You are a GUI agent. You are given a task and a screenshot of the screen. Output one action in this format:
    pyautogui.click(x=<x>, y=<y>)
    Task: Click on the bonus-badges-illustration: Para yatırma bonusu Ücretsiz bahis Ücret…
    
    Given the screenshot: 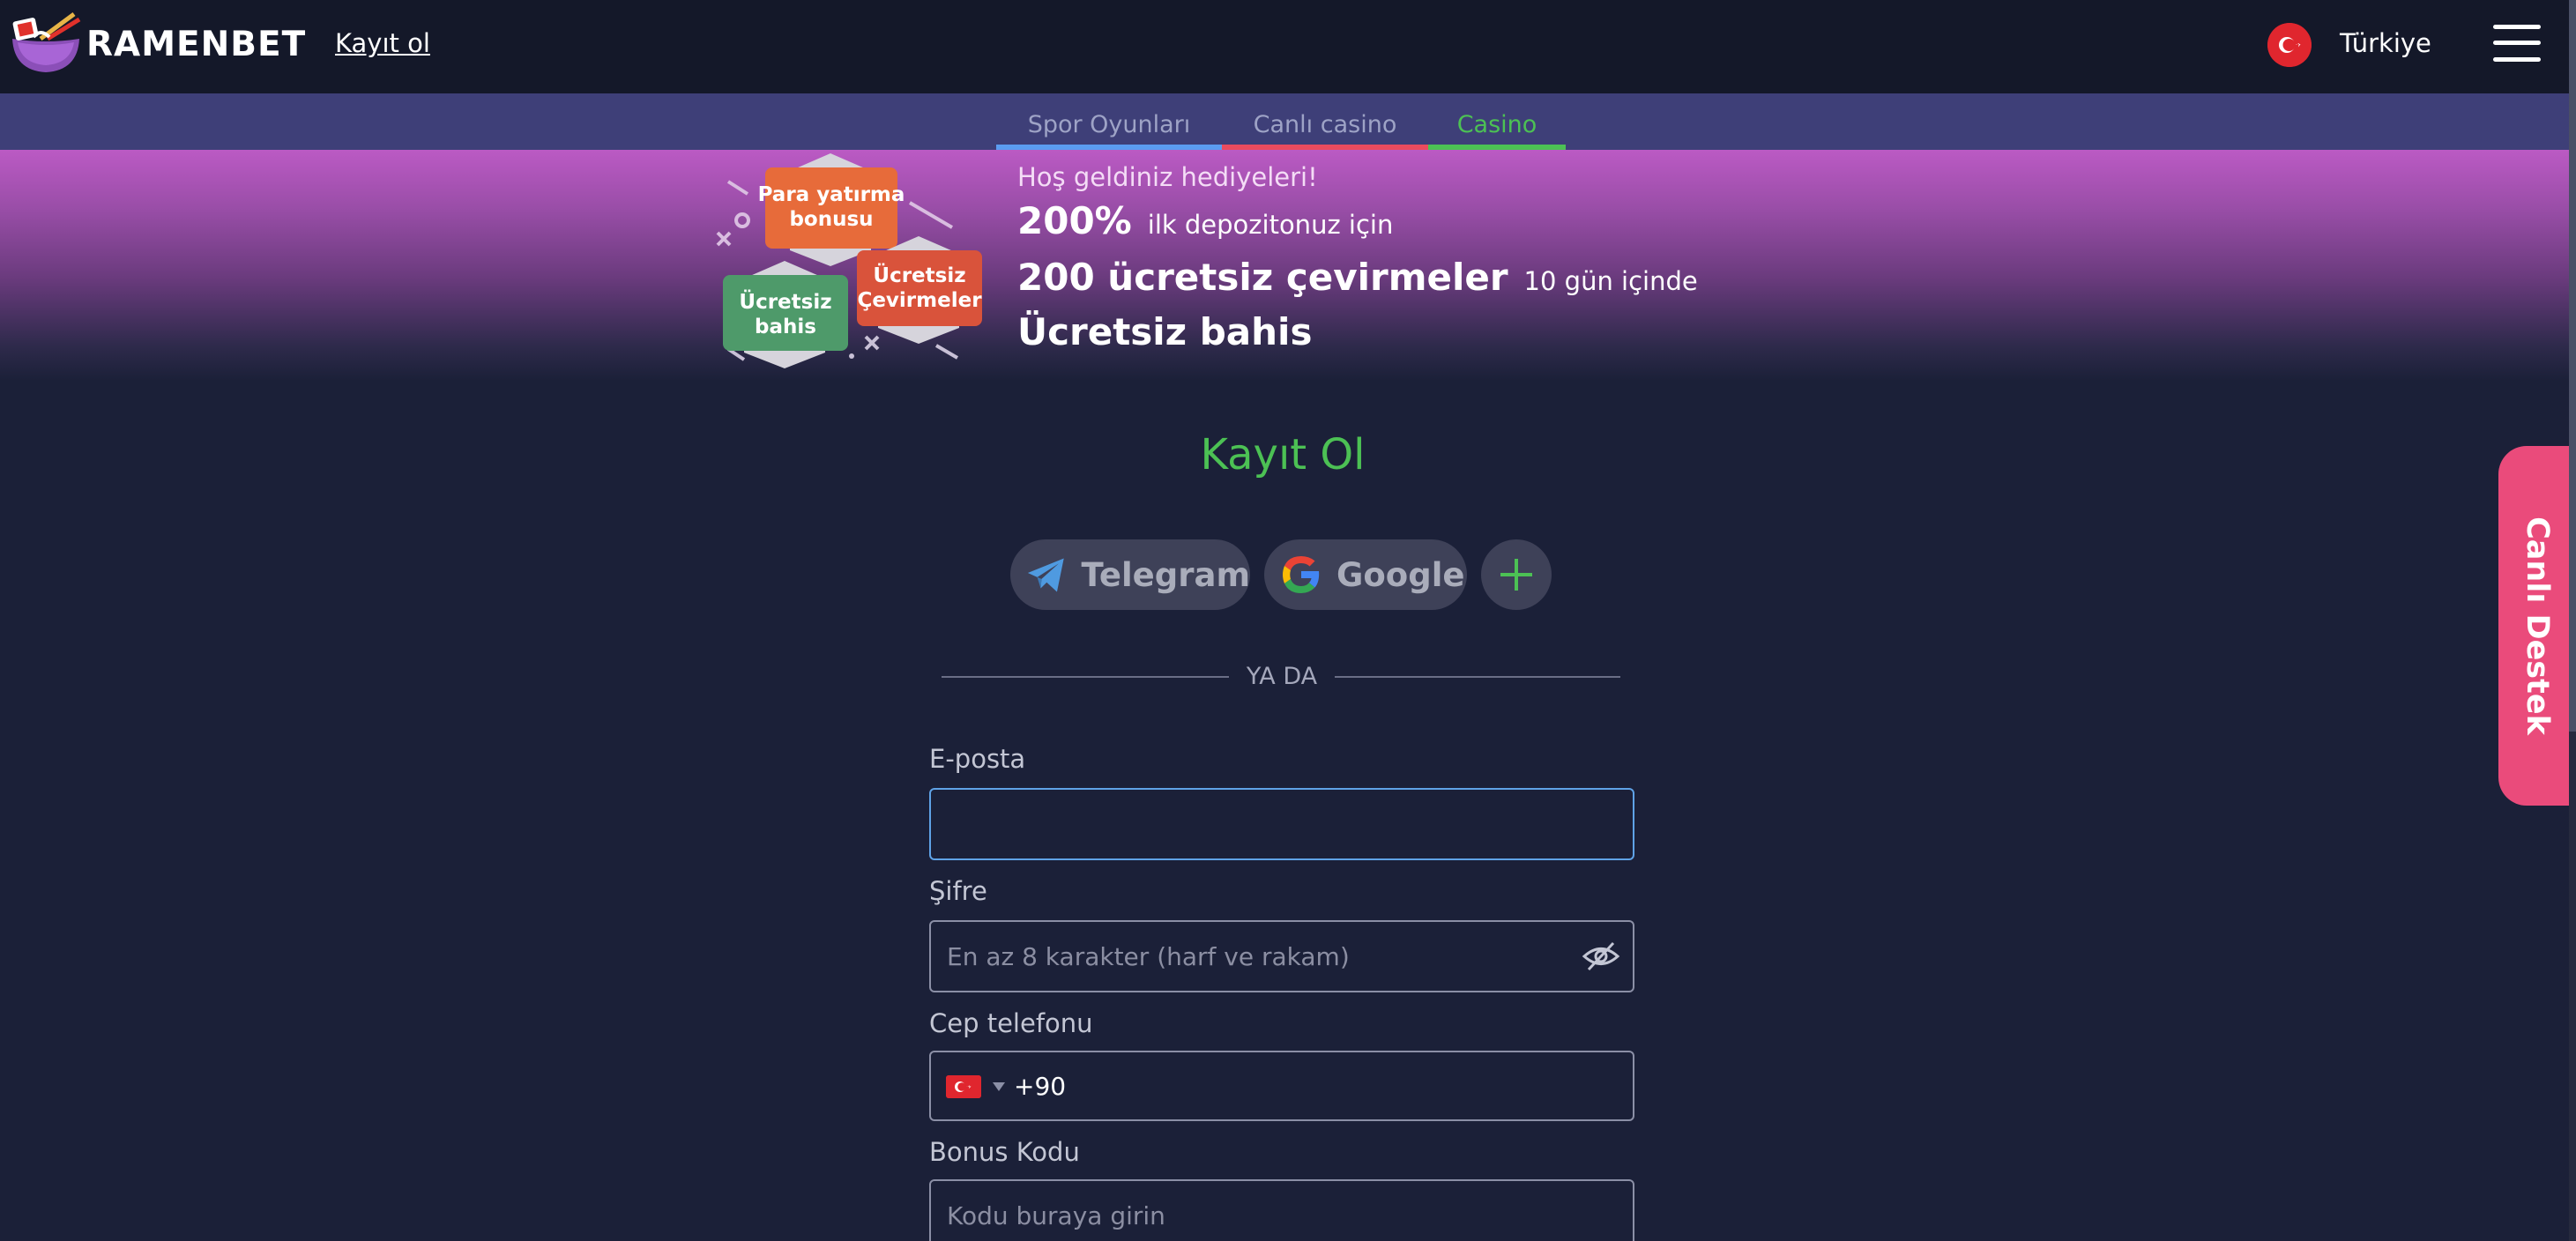 What is the action you would take?
    pyautogui.click(x=849, y=260)
    